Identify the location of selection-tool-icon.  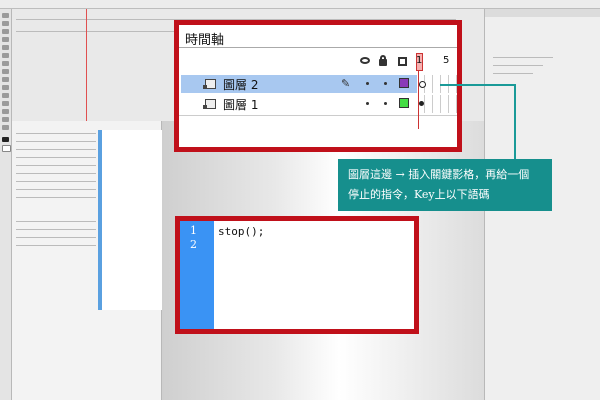
(5, 15).